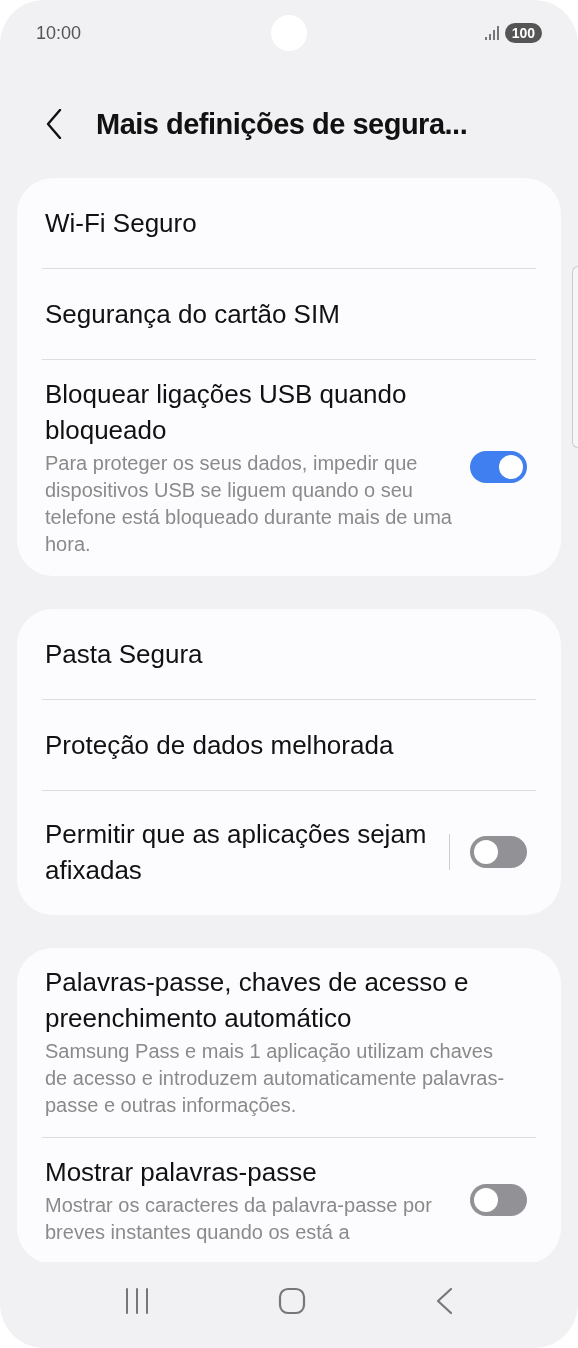 This screenshot has height=1348, width=578. What do you see at coordinates (523, 33) in the screenshot?
I see `battery-level: 100` at bounding box center [523, 33].